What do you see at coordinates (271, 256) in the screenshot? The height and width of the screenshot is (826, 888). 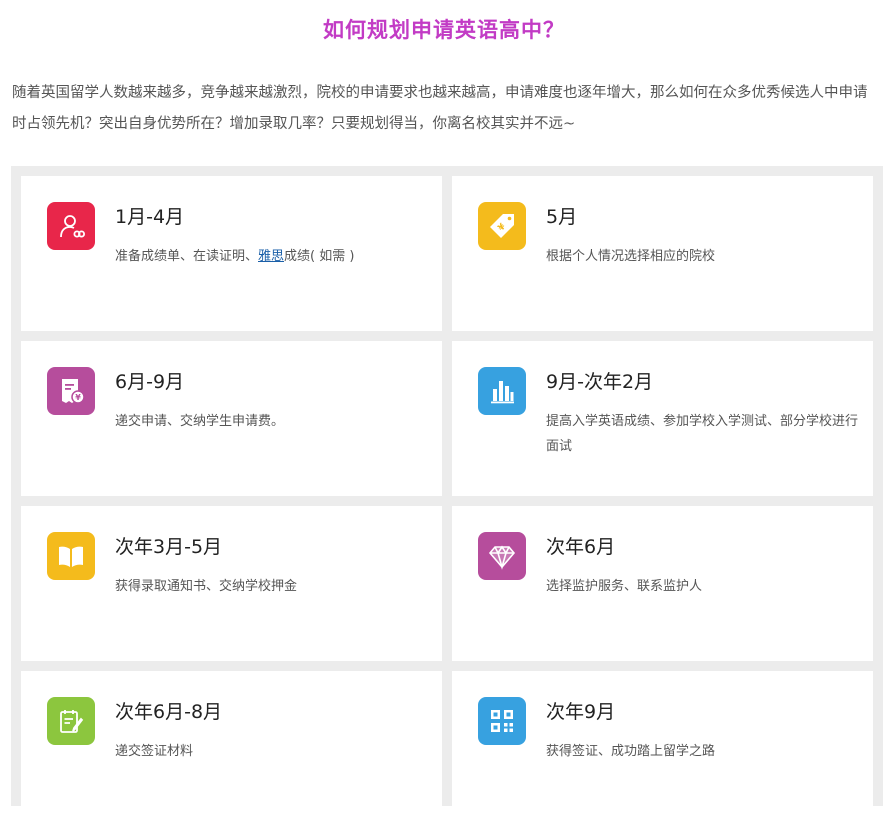 I see `ielts-link: 雅思` at bounding box center [271, 256].